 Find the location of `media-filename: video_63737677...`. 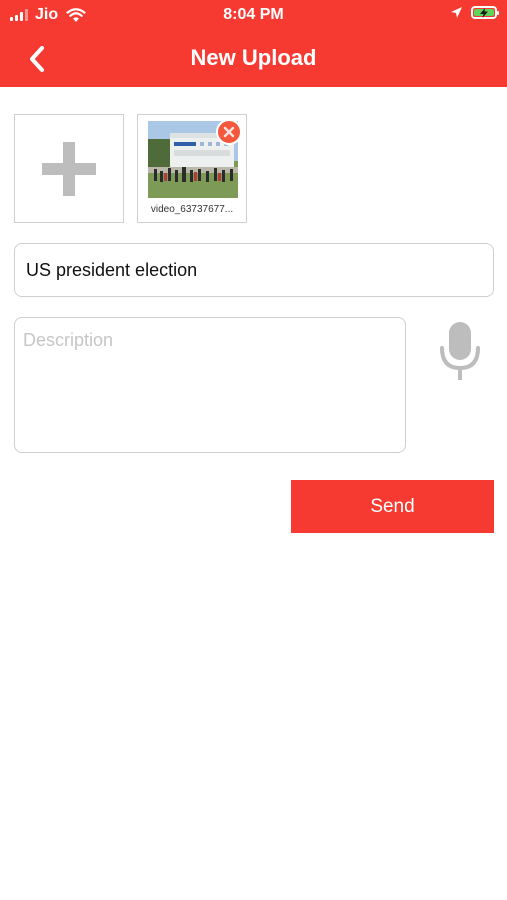

media-filename: video_63737677... is located at coordinates (192, 209).